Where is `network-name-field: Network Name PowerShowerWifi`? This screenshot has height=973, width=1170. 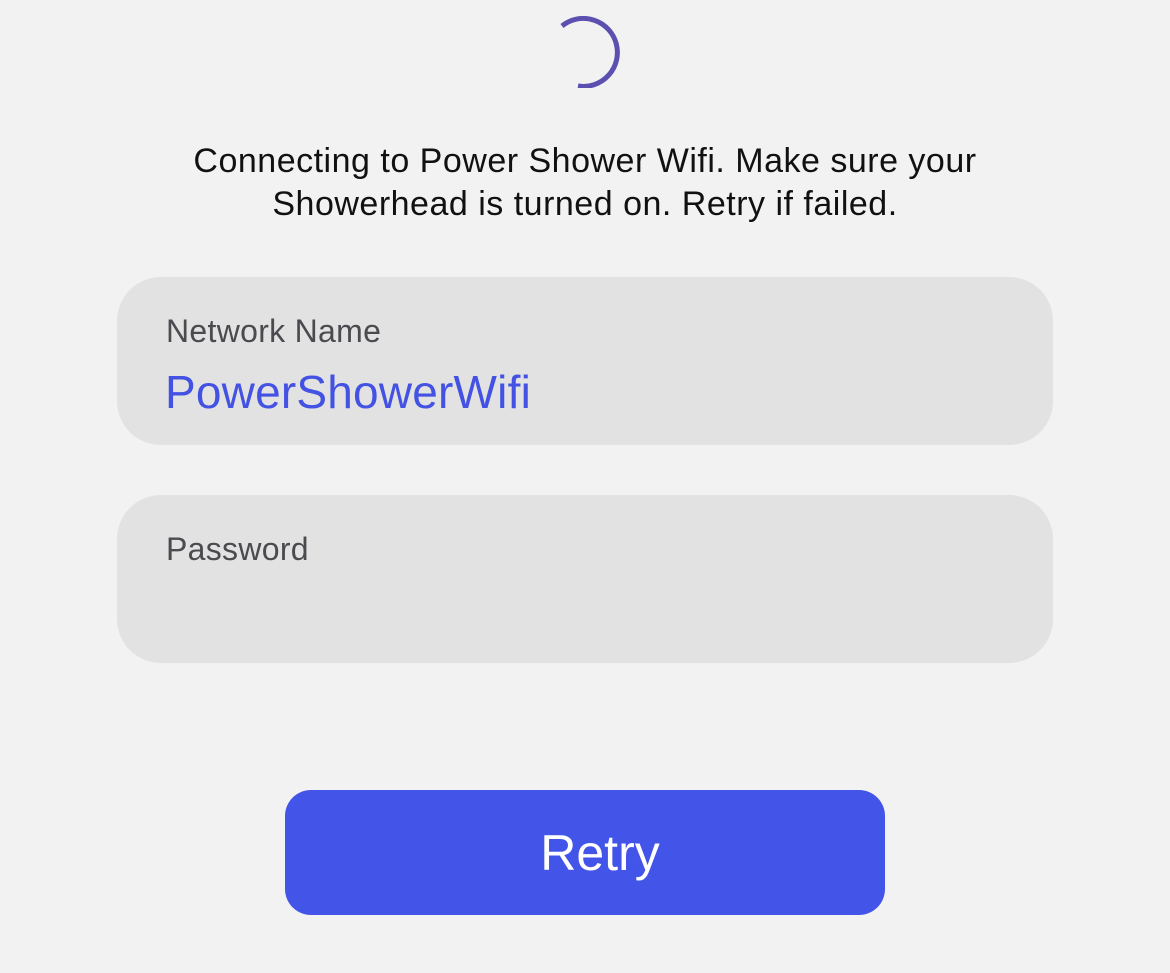
network-name-field: Network Name PowerShowerWifi is located at coordinates (585, 361).